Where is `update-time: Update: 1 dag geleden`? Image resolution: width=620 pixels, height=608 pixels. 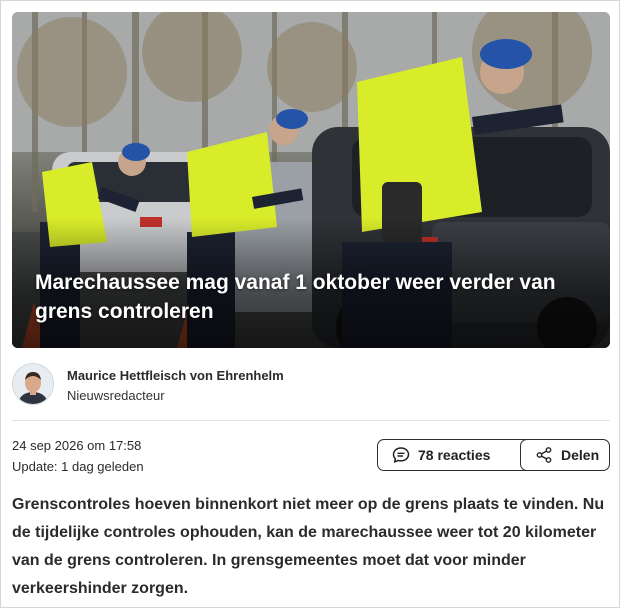
update-time: Update: 1 dag geleden is located at coordinates (78, 466).